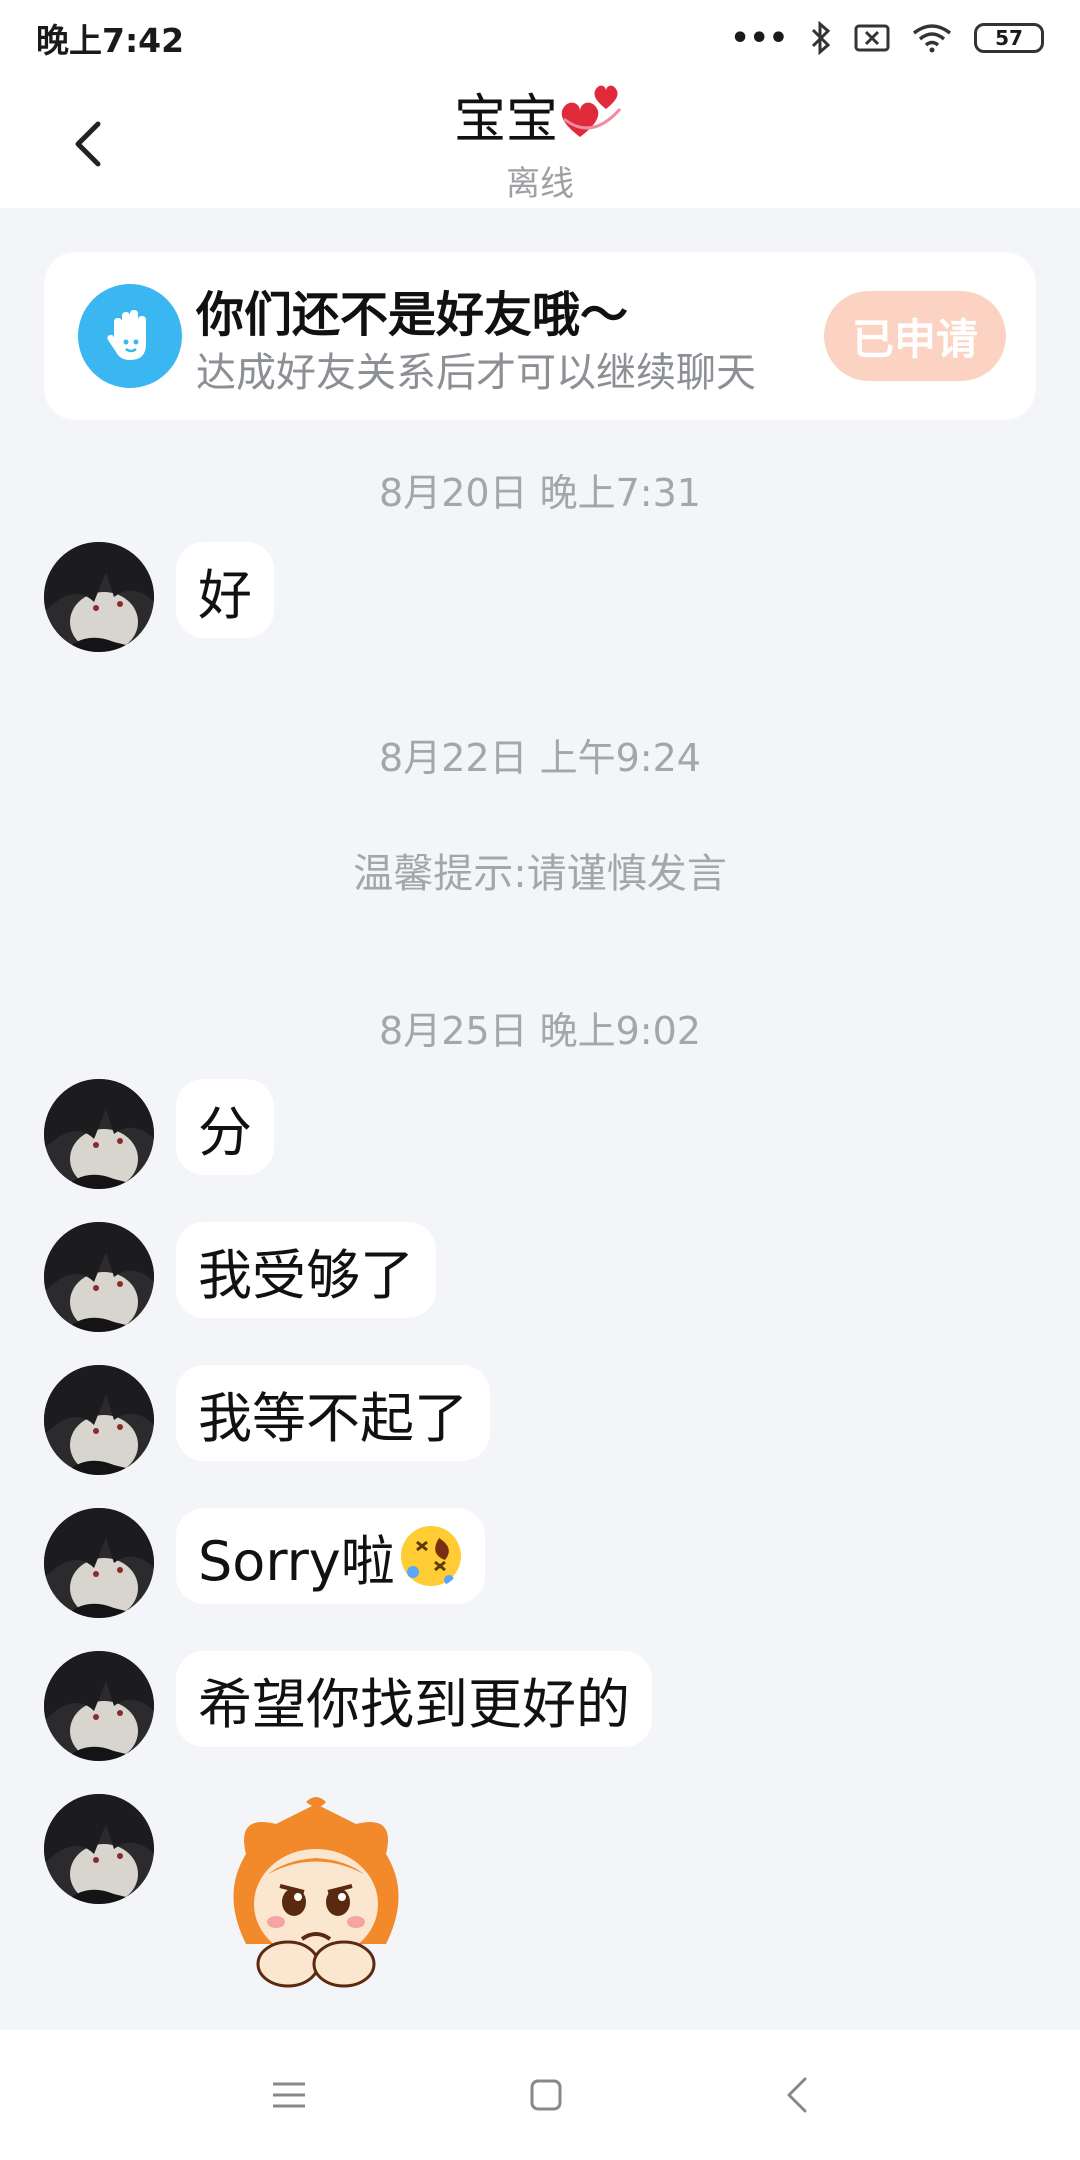 This screenshot has height=2160, width=1080. I want to click on bluetooth-icon, so click(821, 38).